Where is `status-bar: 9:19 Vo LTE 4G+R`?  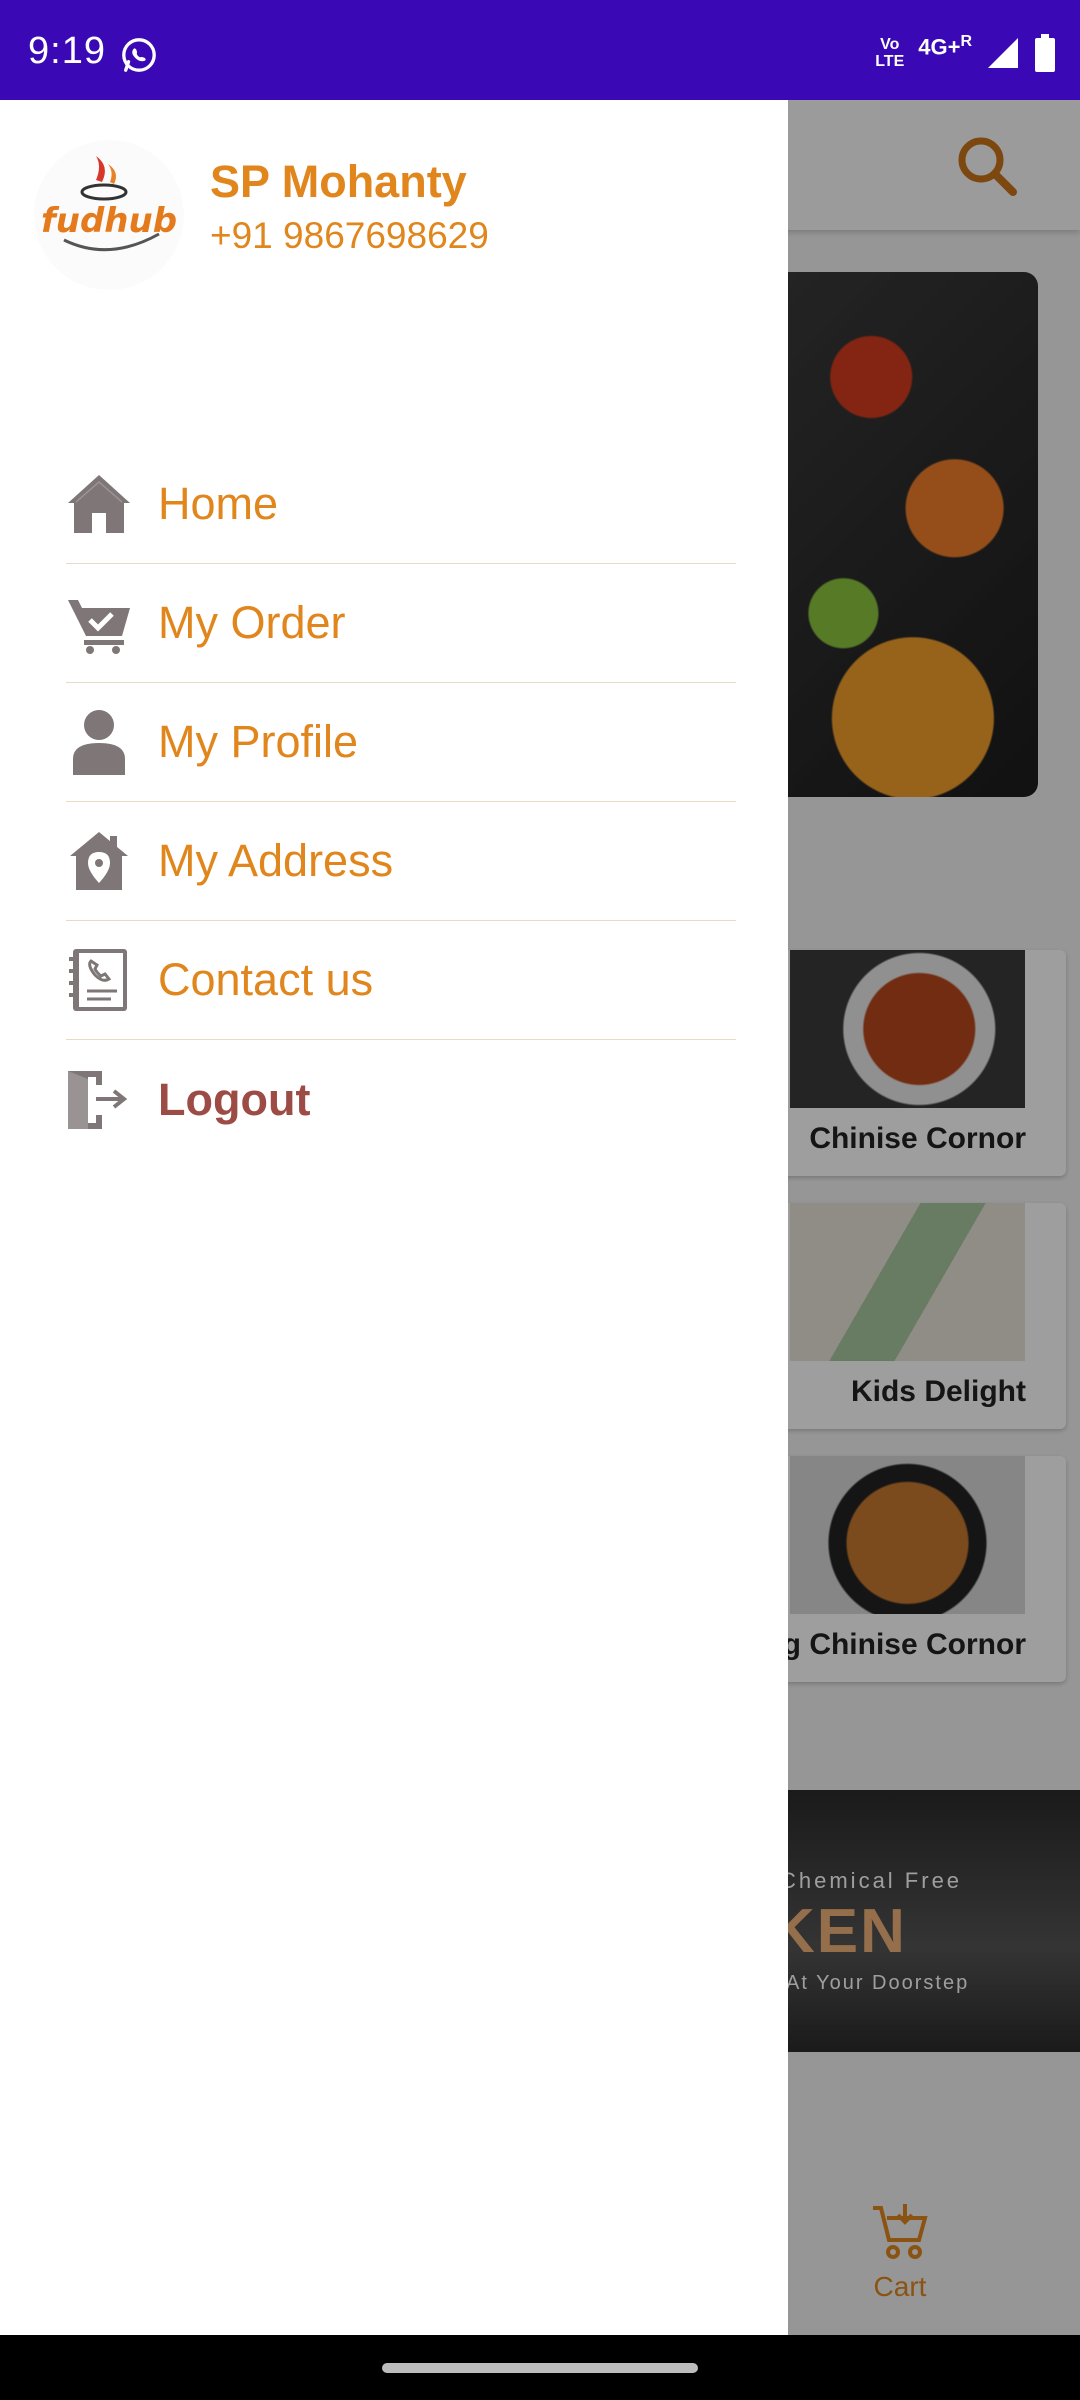 status-bar: 9:19 Vo LTE 4G+R is located at coordinates (540, 50).